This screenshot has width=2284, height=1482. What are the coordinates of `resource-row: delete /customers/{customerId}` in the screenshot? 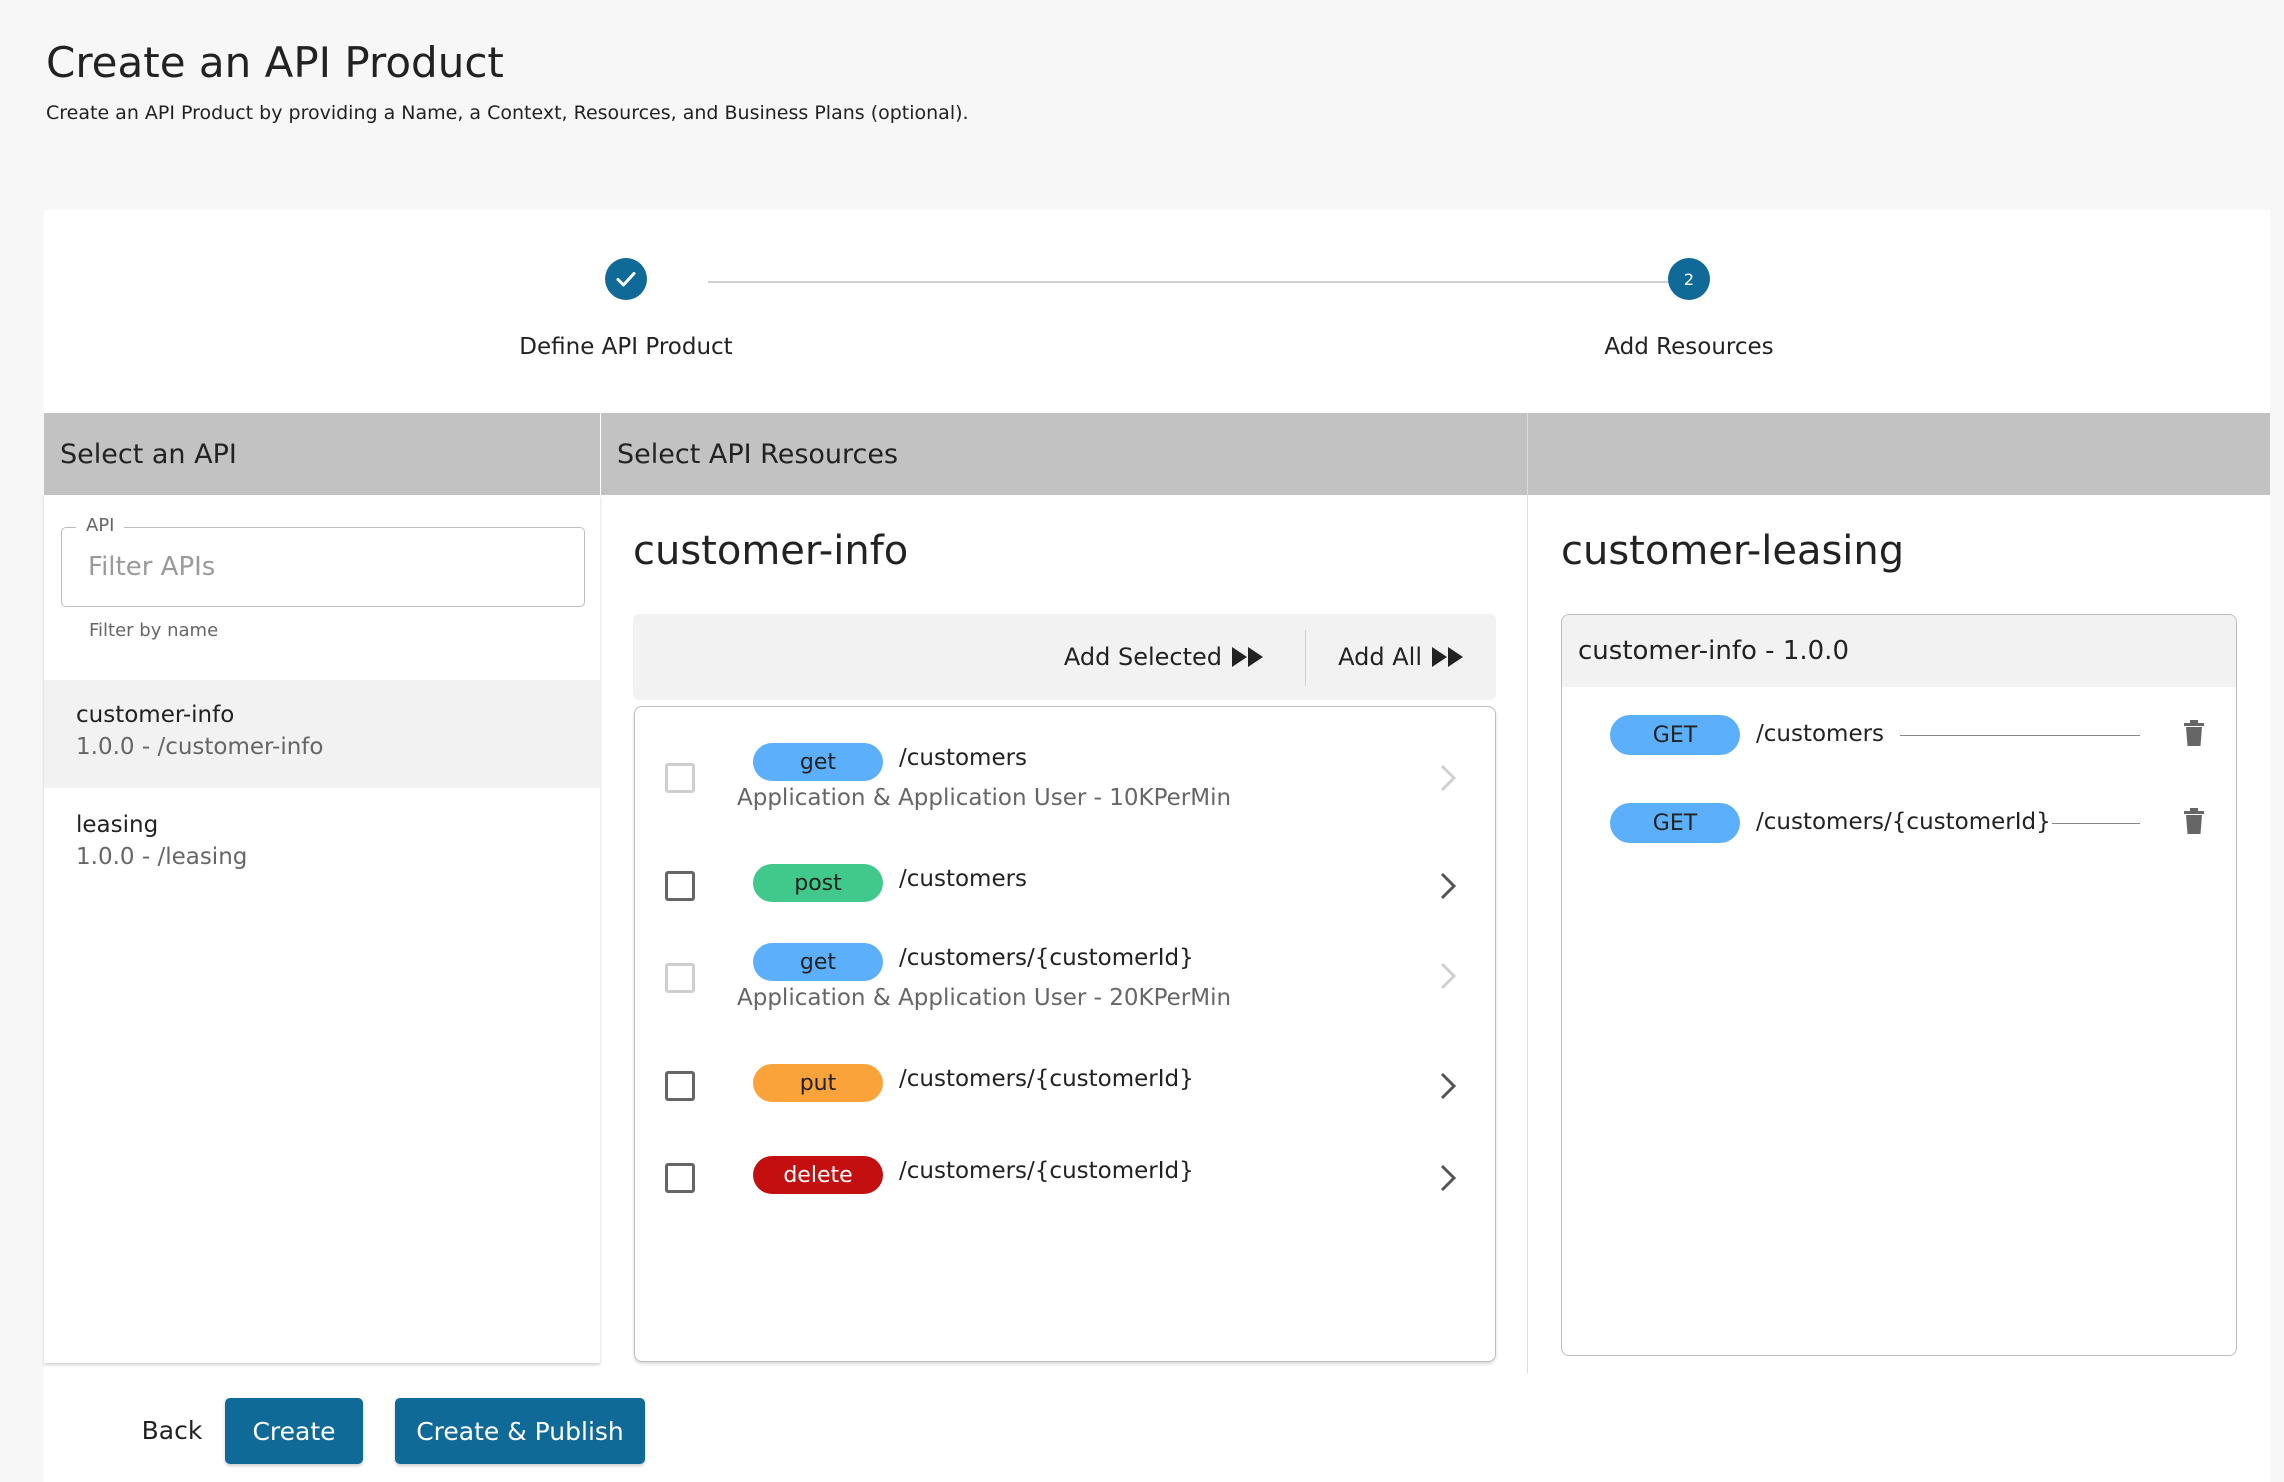 It's located at (1065, 1153).